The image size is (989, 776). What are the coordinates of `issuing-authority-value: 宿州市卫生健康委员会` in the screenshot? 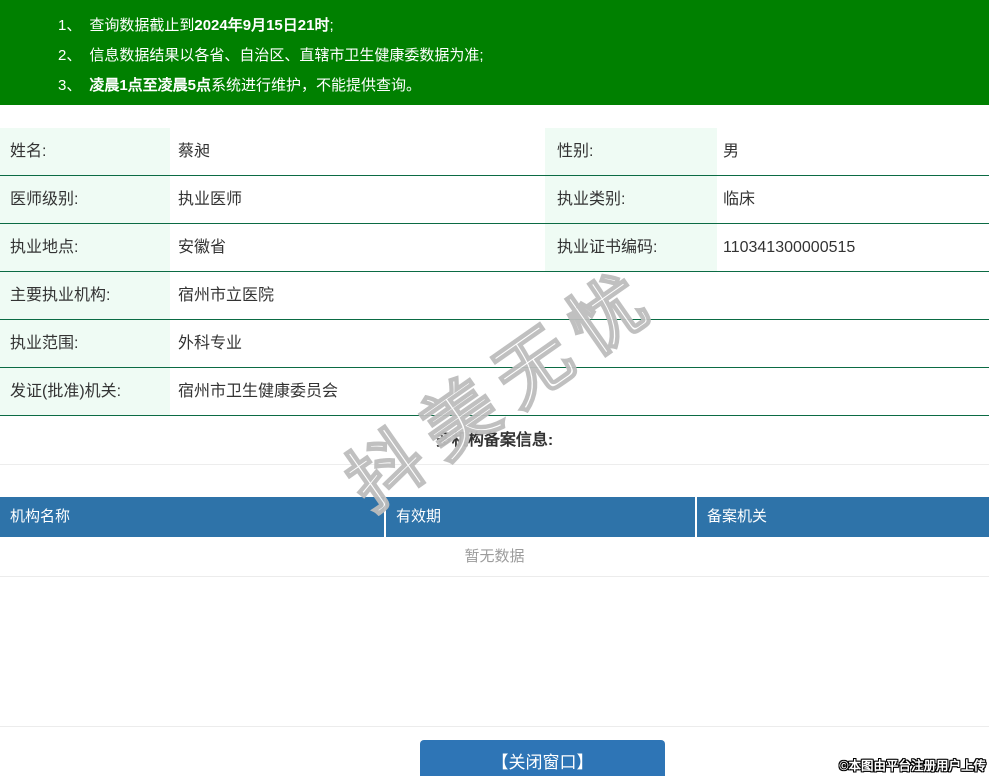 It's located at (258, 391).